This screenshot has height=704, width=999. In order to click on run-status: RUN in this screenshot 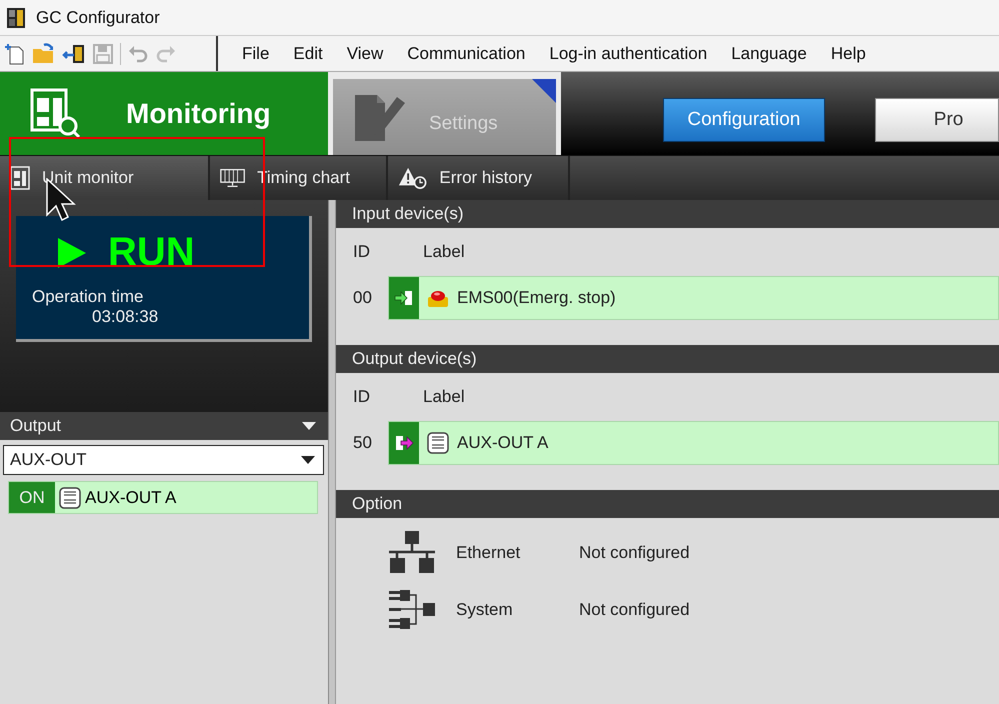, I will do `click(162, 252)`.